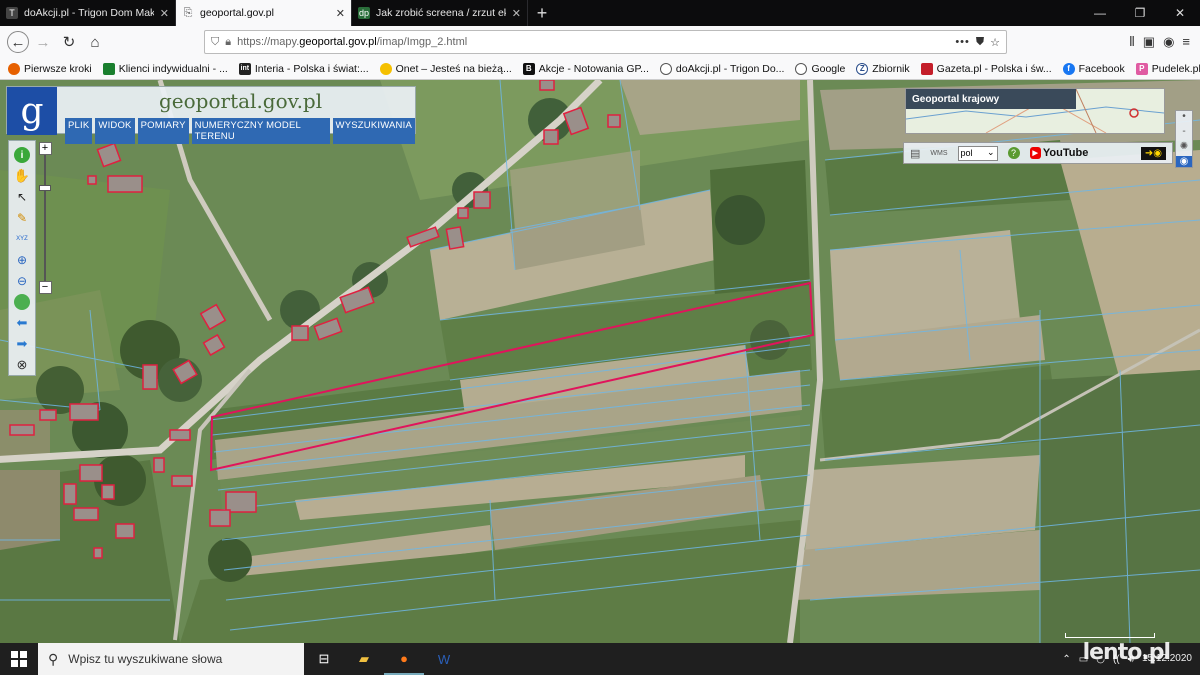  I want to click on zoom-plus-button: +, so click(45, 148).